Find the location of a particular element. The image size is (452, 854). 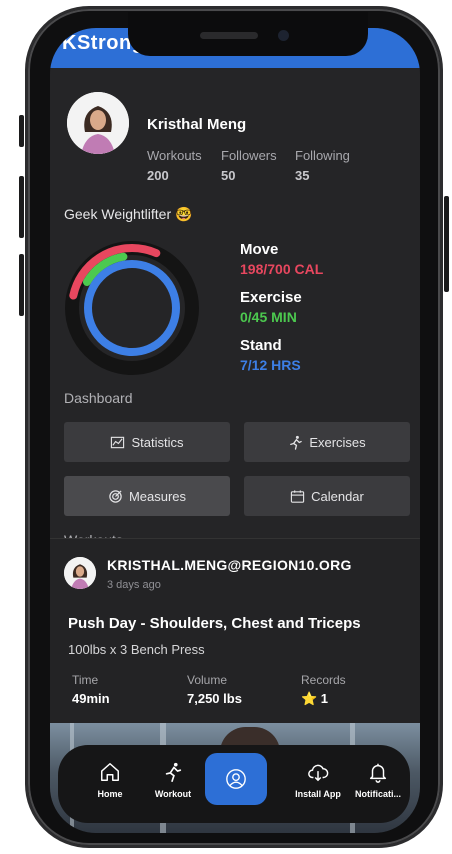

button-label: Calendar is located at coordinates (337, 496).